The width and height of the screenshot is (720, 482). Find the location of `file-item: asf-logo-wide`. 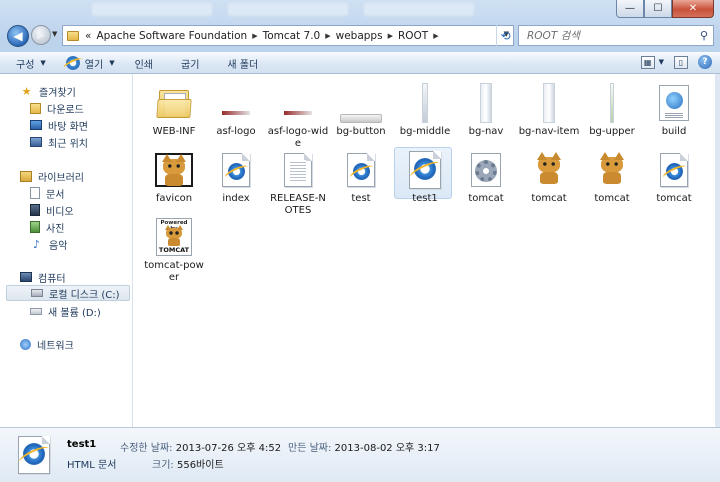

file-item: asf-logo-wide is located at coordinates (298, 115).